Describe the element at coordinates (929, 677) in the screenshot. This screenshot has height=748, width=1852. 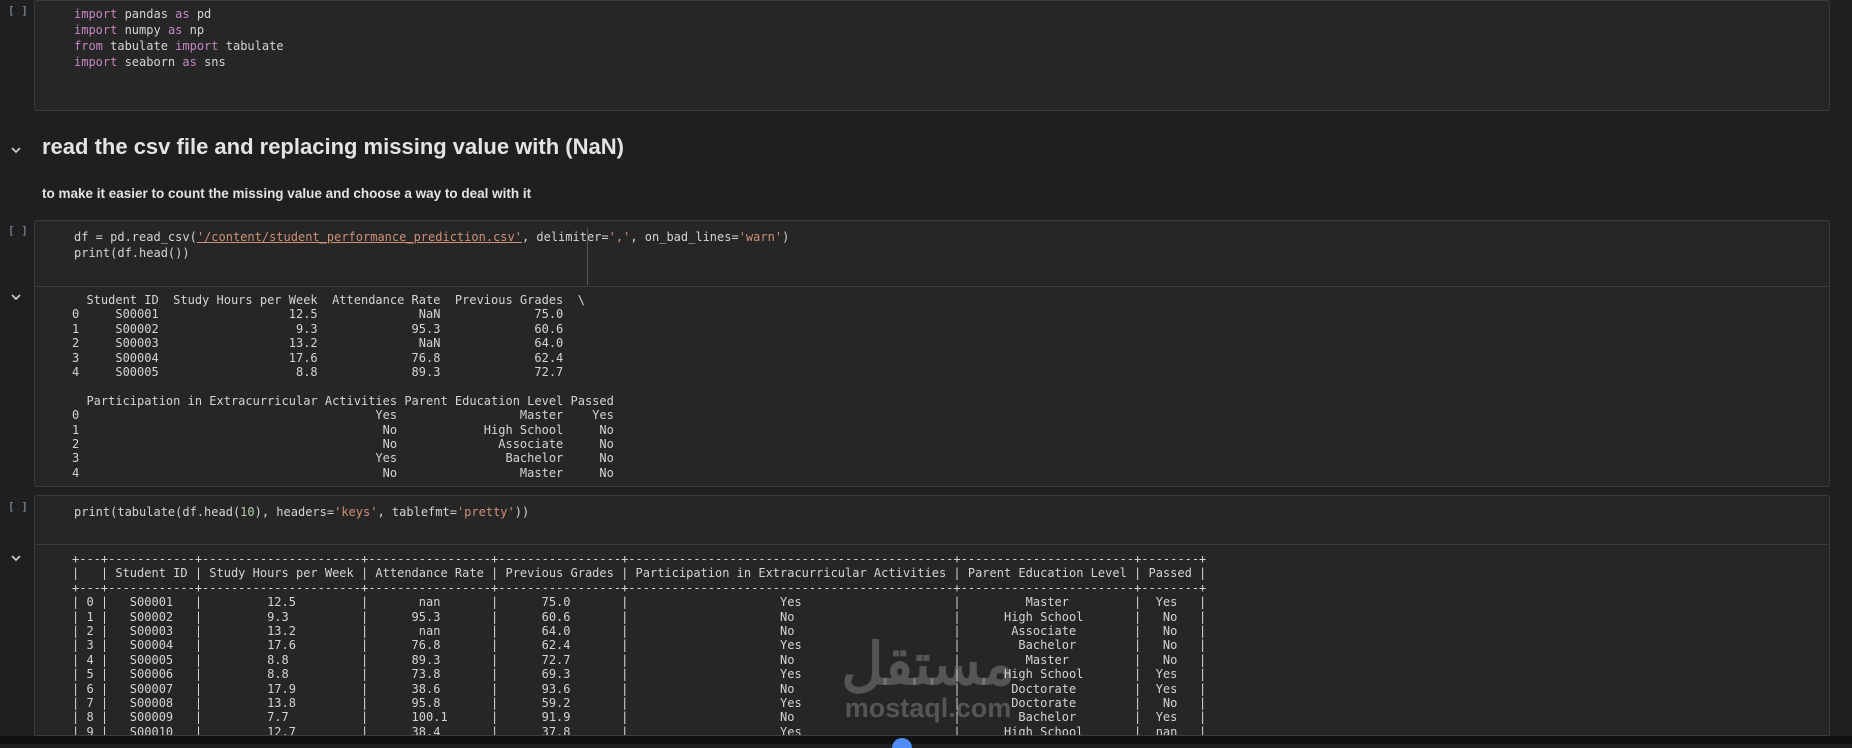
I see `watermark-logo: مستقل mostaql.com` at that location.